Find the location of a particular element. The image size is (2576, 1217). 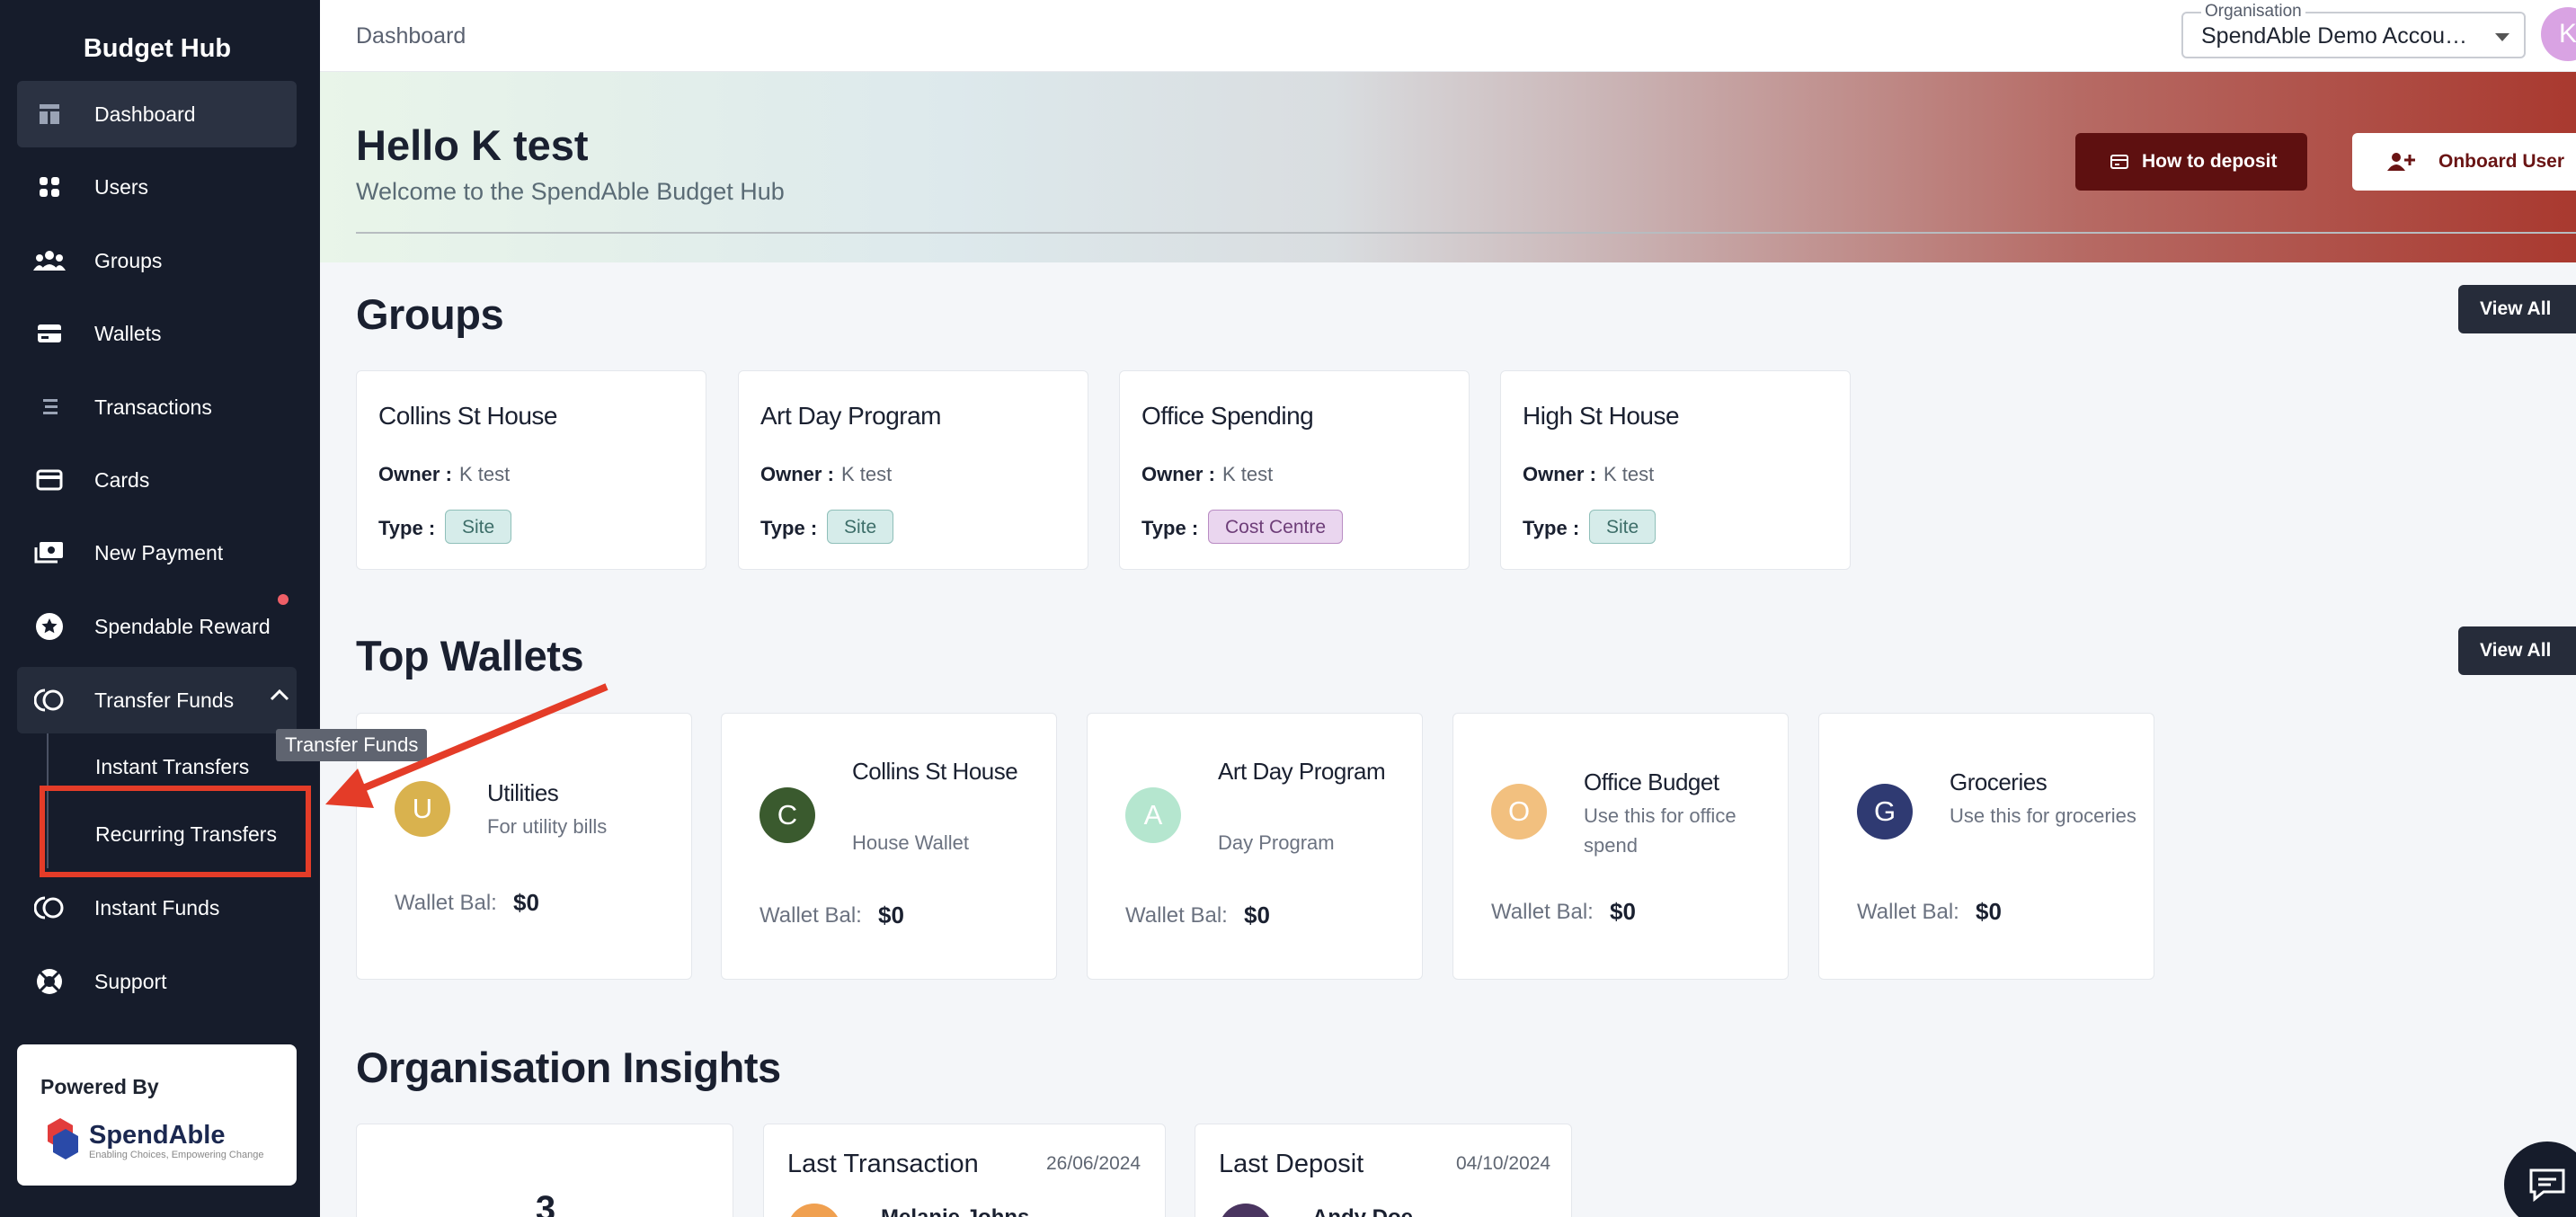

type-badge: Cost Centre is located at coordinates (1276, 527).